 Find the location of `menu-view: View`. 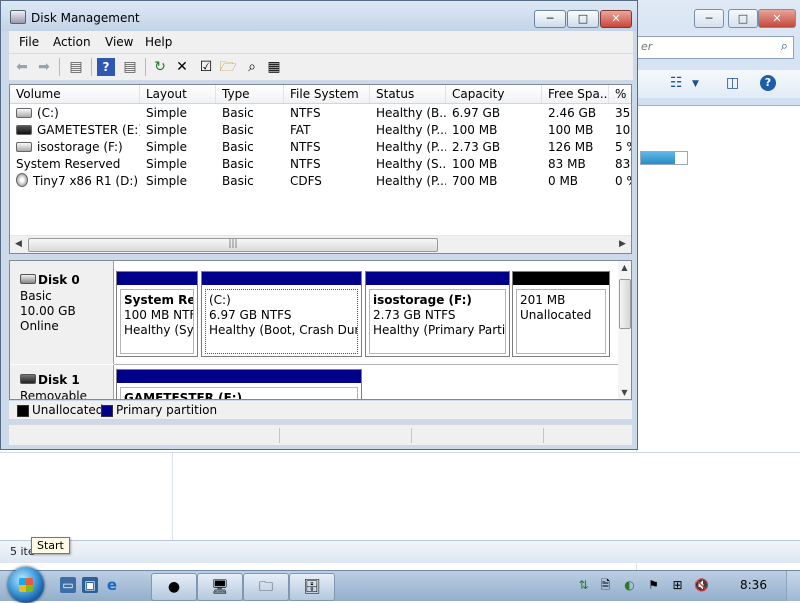

menu-view: View is located at coordinates (119, 42).